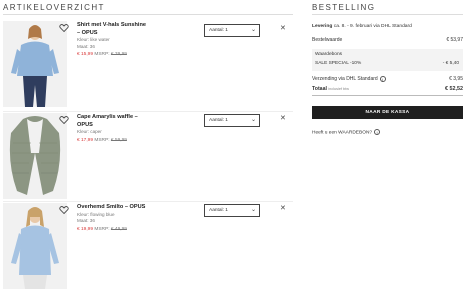 The image size is (475, 289). I want to click on order-value: € 53,97, so click(454, 40).